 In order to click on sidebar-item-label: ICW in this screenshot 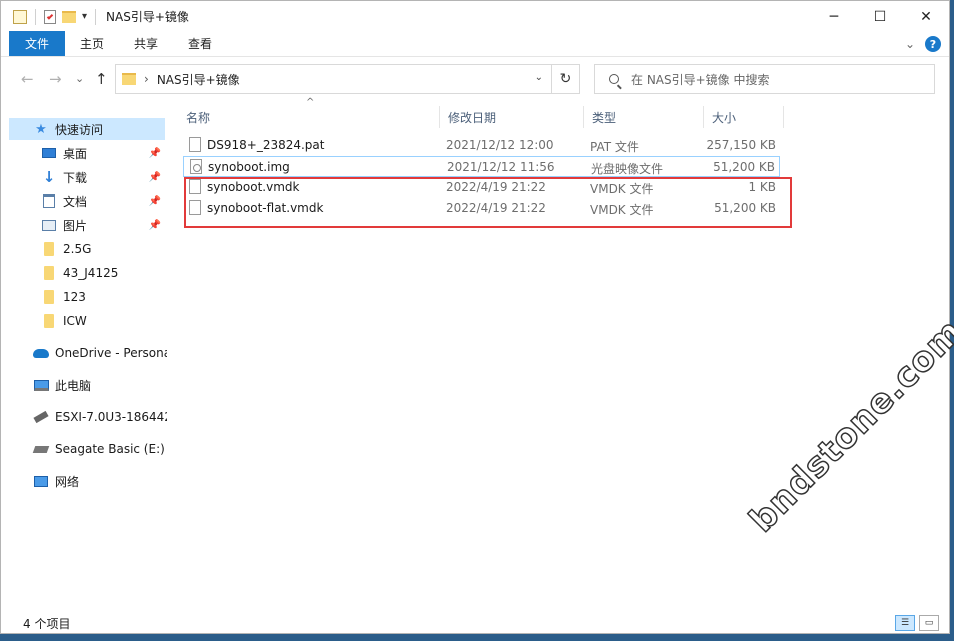, I will do `click(75, 321)`.